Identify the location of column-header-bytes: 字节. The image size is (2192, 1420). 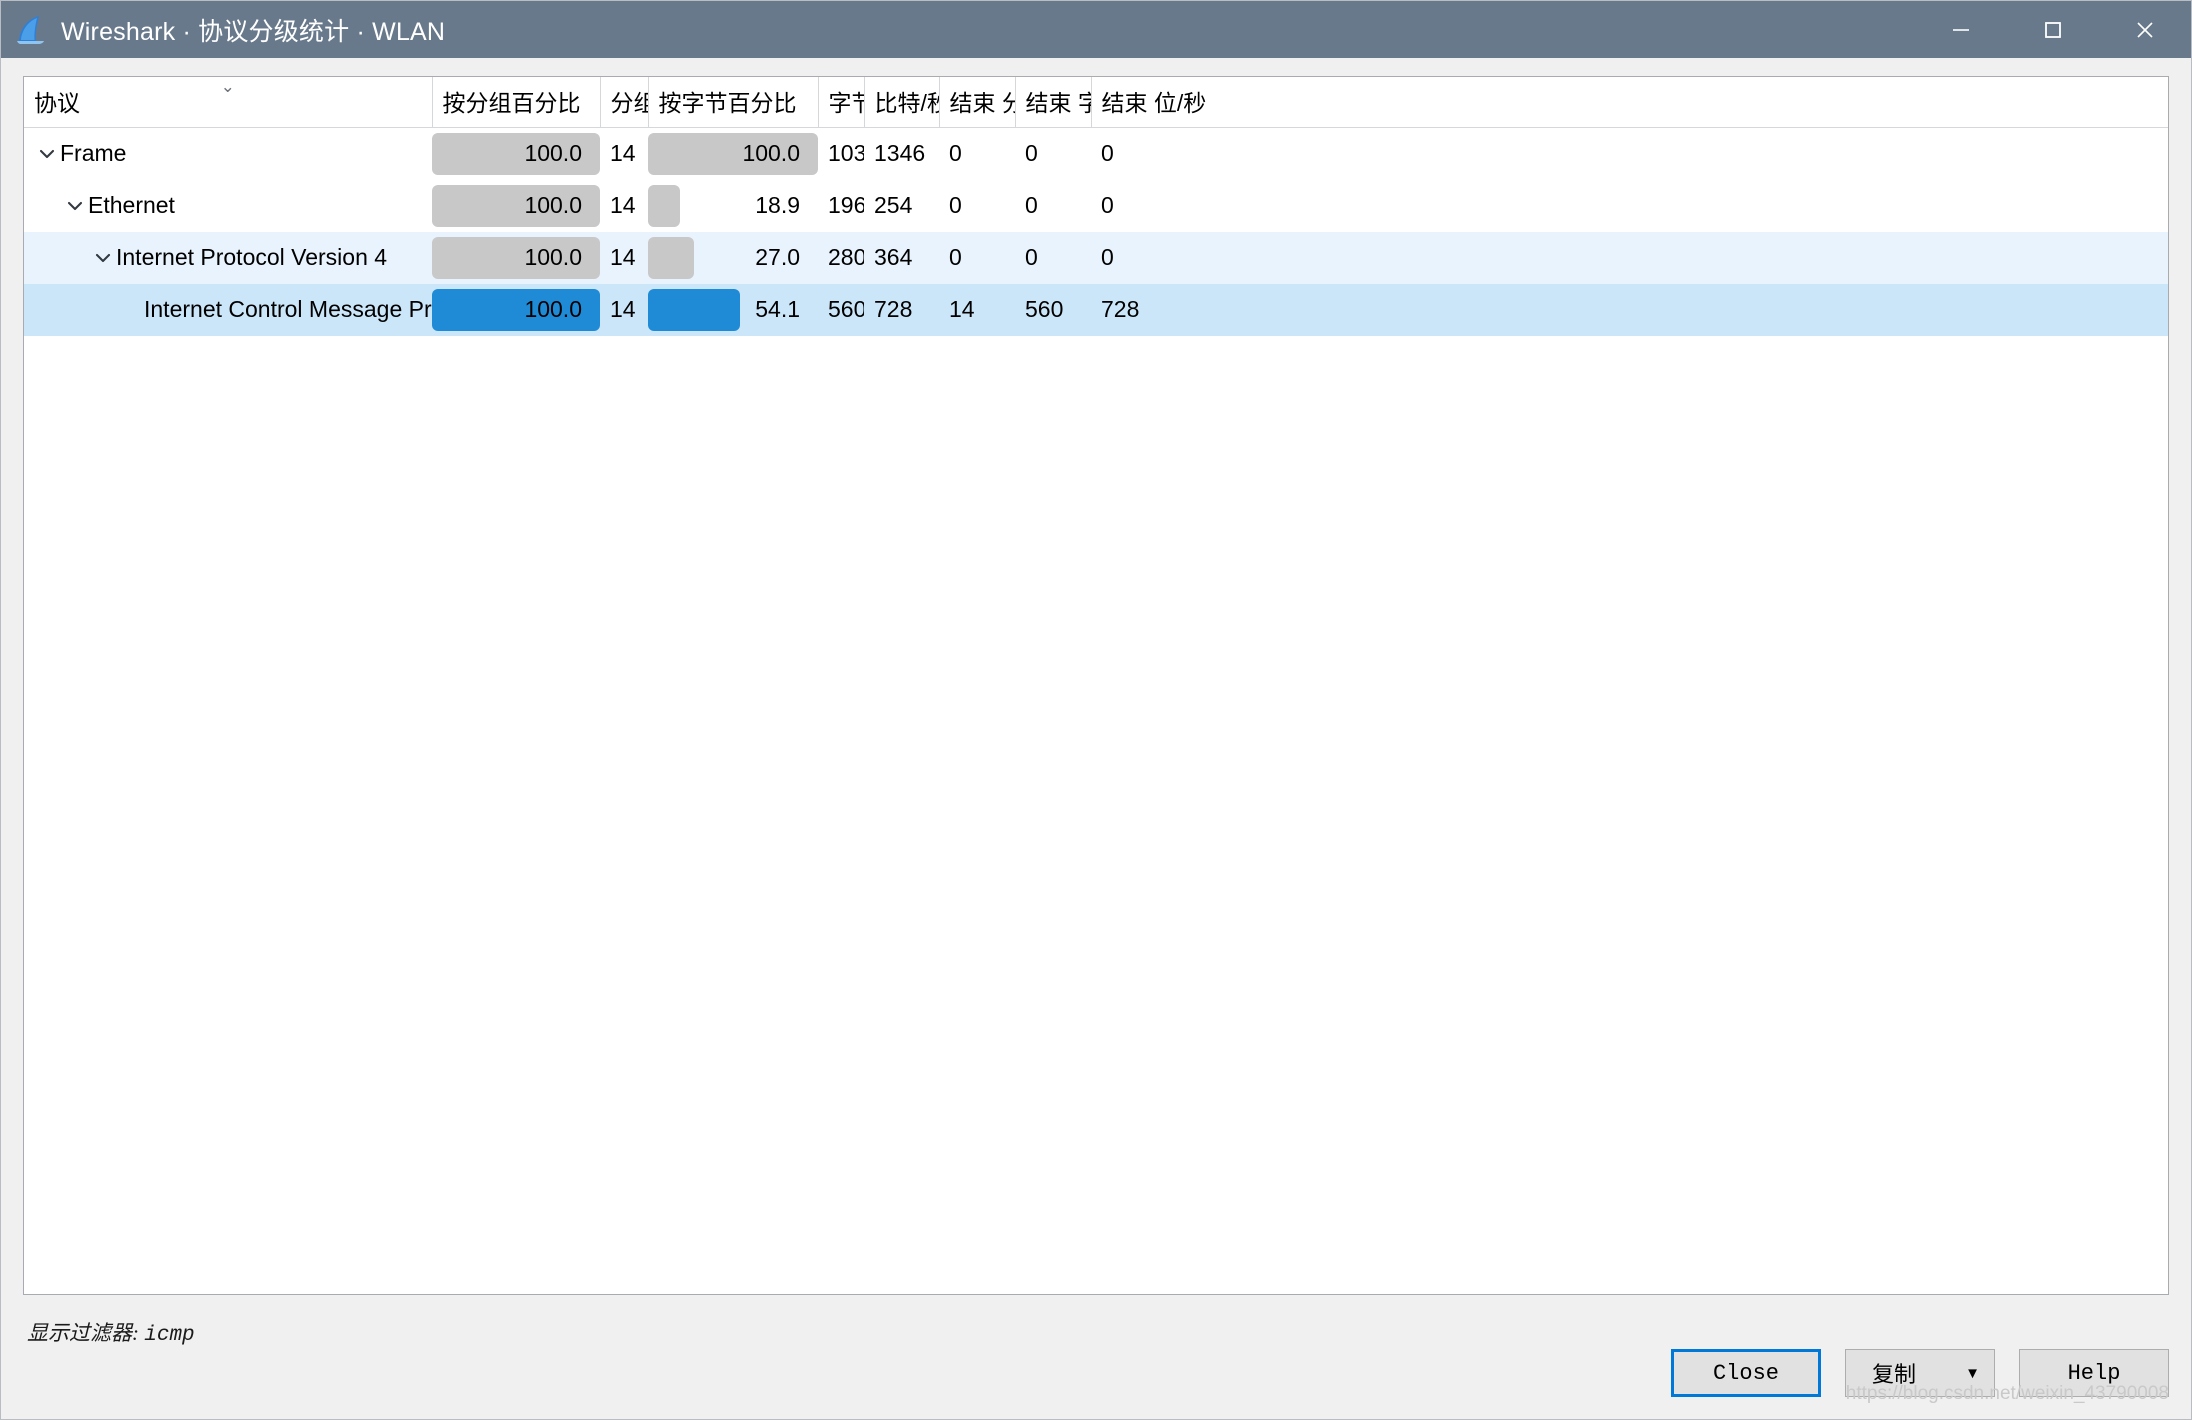
(841, 102).